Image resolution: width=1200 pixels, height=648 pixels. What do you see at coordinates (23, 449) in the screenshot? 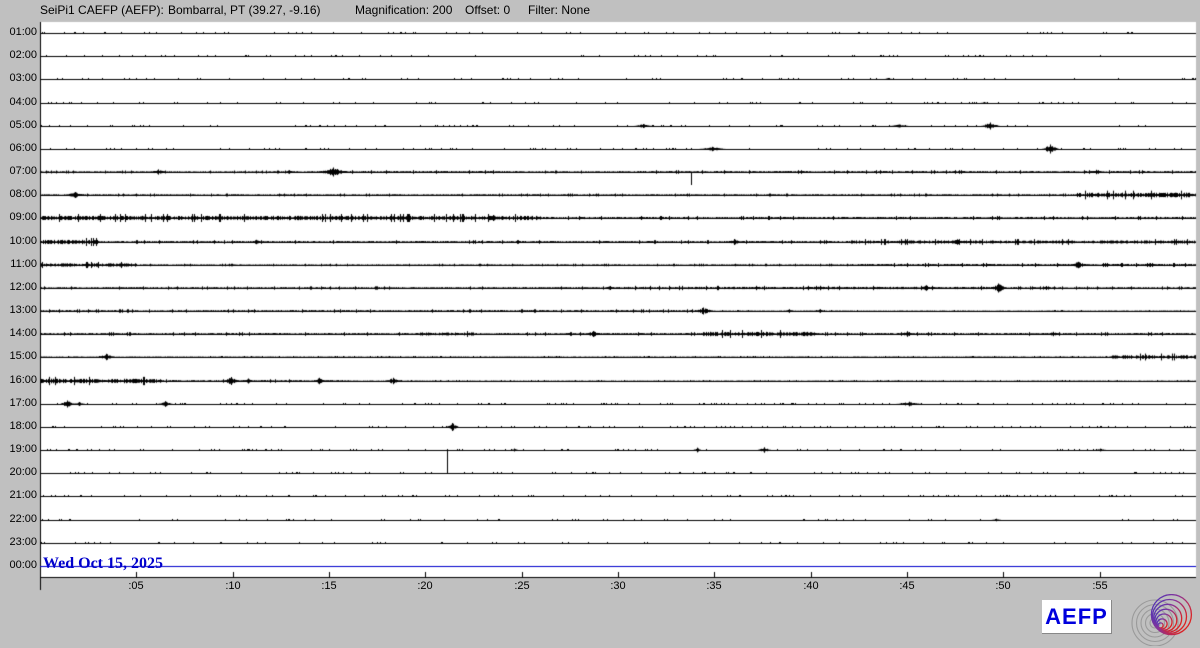
I see `hour-label: 19:00` at bounding box center [23, 449].